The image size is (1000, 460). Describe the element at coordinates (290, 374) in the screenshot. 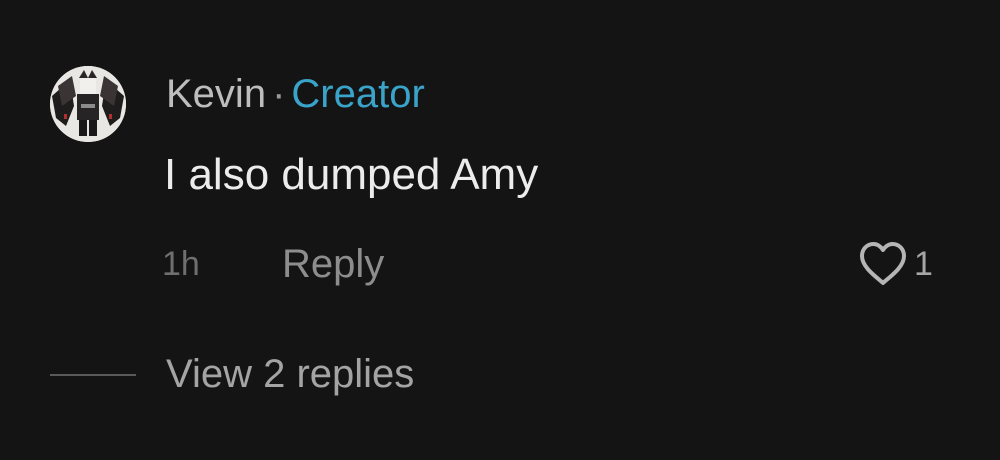

I see `view-replies-button: View 2 replies` at that location.